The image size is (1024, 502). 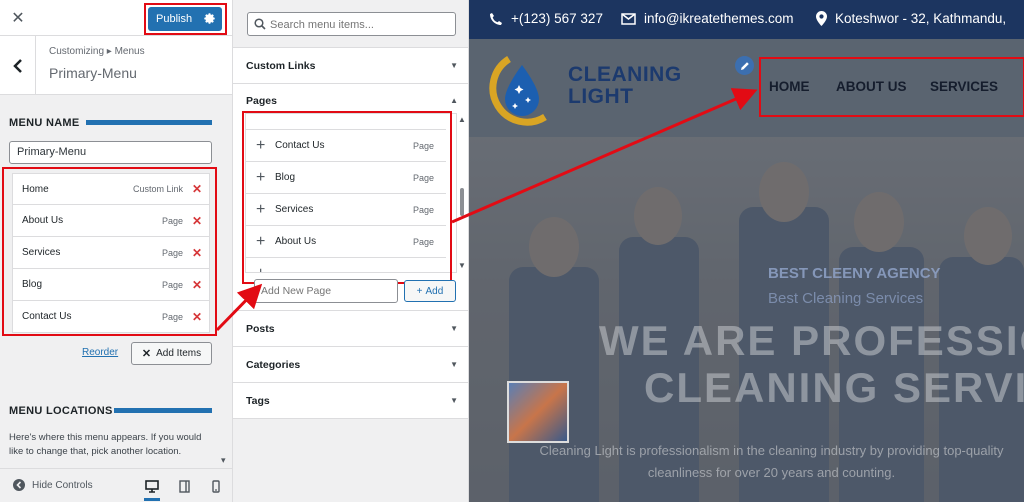 What do you see at coordinates (821, 18) in the screenshot?
I see `location-pin-icon` at bounding box center [821, 18].